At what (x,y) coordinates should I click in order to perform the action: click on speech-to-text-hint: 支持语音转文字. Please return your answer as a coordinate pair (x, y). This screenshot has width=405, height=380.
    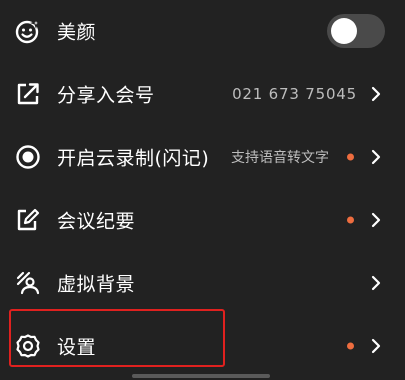
    Looking at the image, I should click on (280, 158).